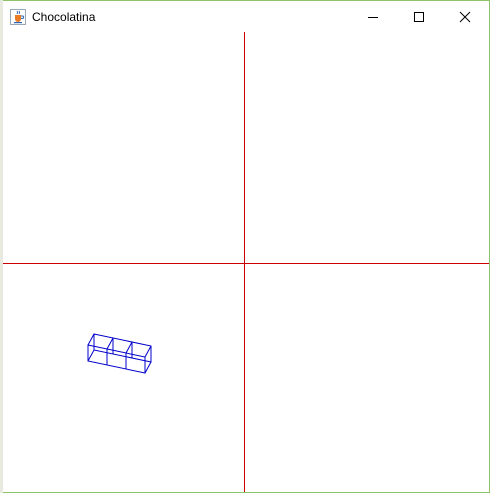 The height and width of the screenshot is (493, 490). I want to click on window-title: Chocolatina, so click(64, 17).